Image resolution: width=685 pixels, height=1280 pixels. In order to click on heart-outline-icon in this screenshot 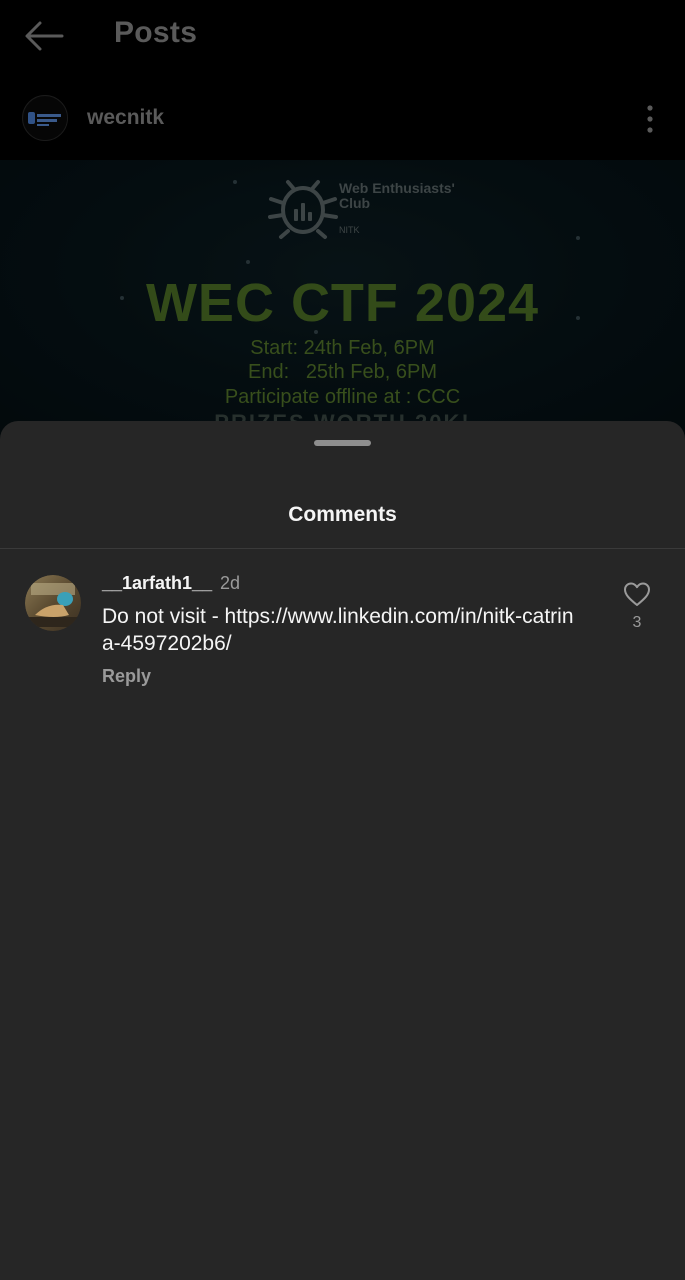, I will do `click(637, 594)`.